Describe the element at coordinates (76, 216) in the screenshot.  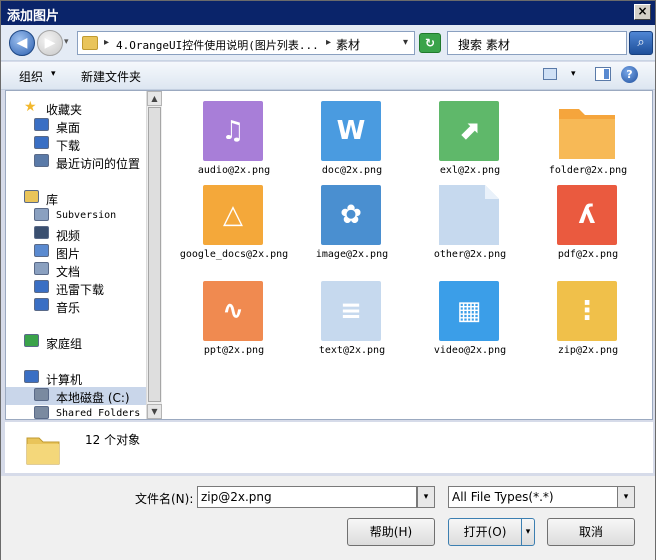
I see `sidebar-item: Subversion` at that location.